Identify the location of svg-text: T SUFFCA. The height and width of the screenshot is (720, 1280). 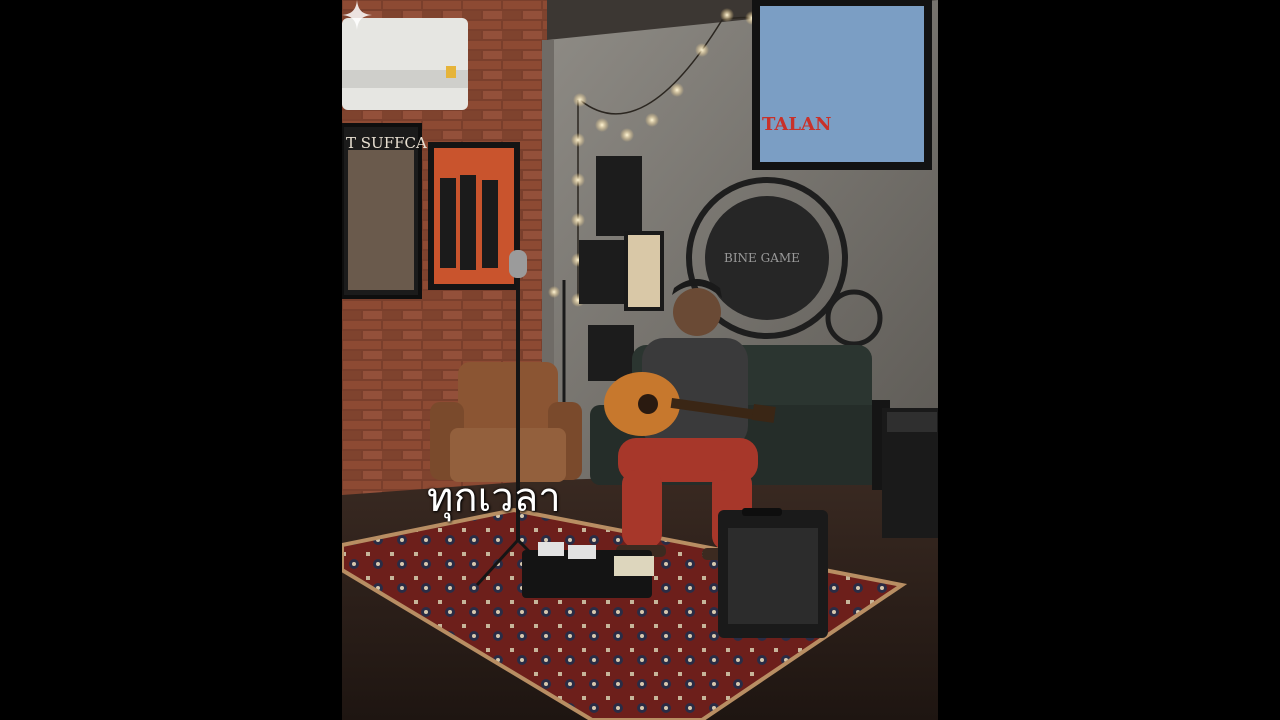
(386, 143).